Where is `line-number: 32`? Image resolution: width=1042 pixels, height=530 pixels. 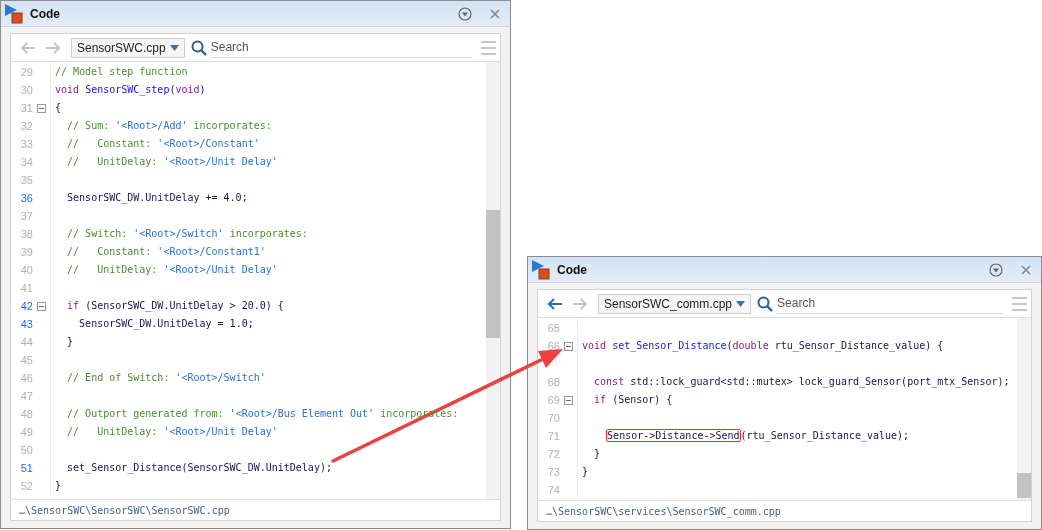 line-number: 32 is located at coordinates (26, 126).